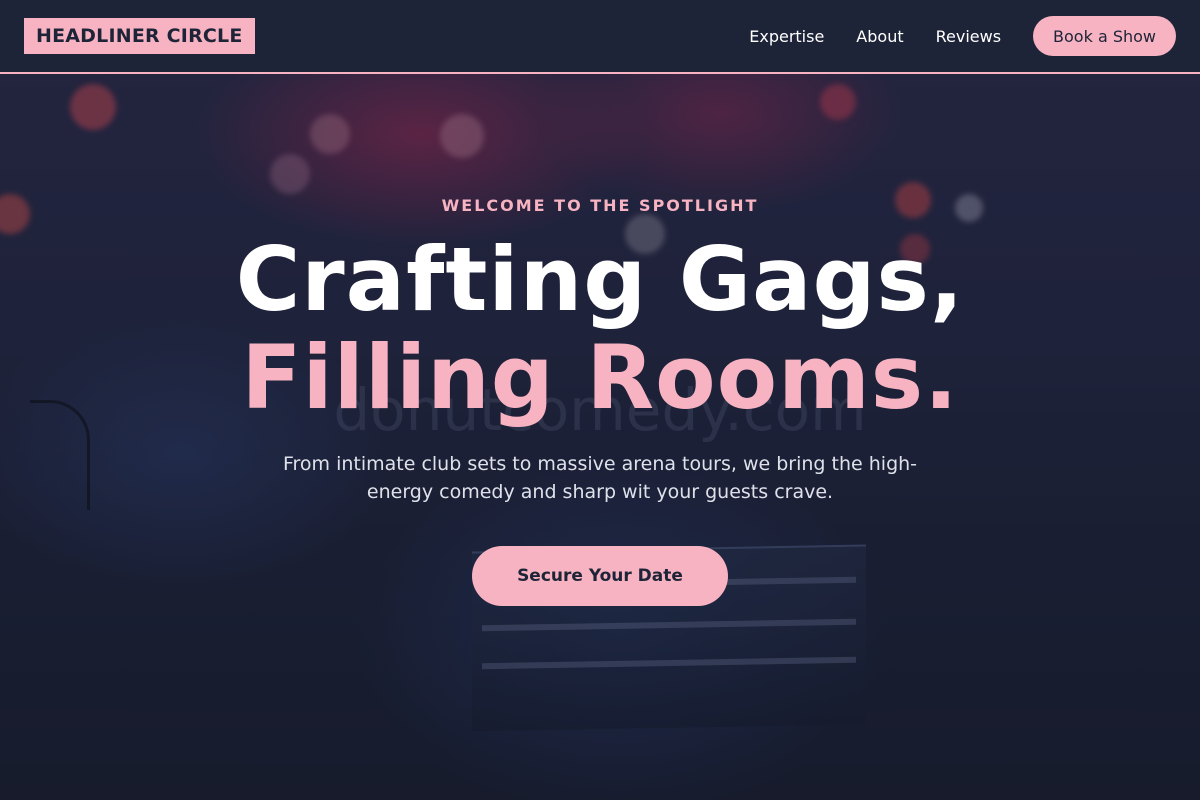 Image resolution: width=1200 pixels, height=800 pixels. What do you see at coordinates (1104, 36) in the screenshot?
I see `book-show-button: Book a Show` at bounding box center [1104, 36].